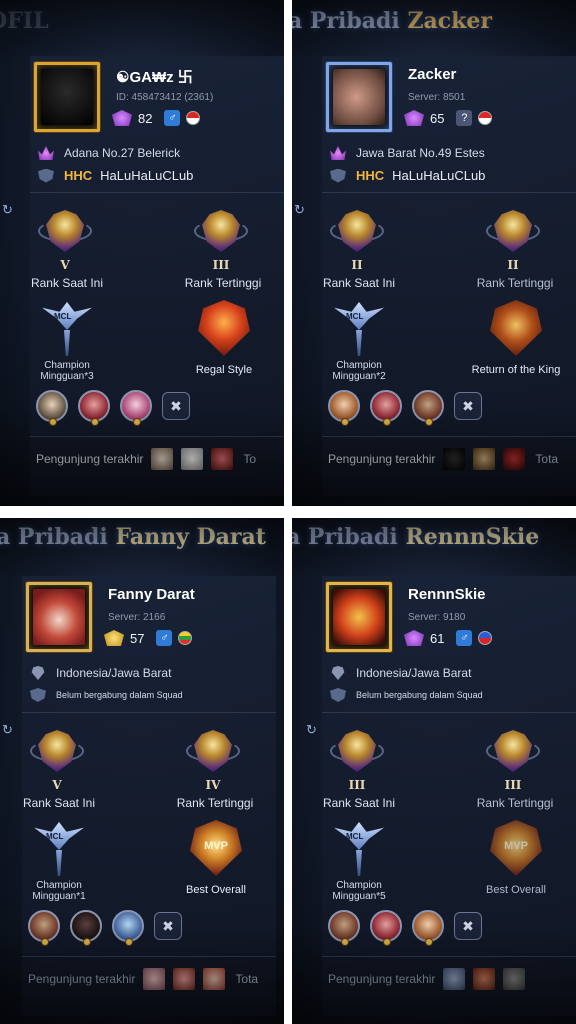 This screenshot has height=1024, width=576. What do you see at coordinates (447, 594) in the screenshot?
I see `username: RennnSkie` at bounding box center [447, 594].